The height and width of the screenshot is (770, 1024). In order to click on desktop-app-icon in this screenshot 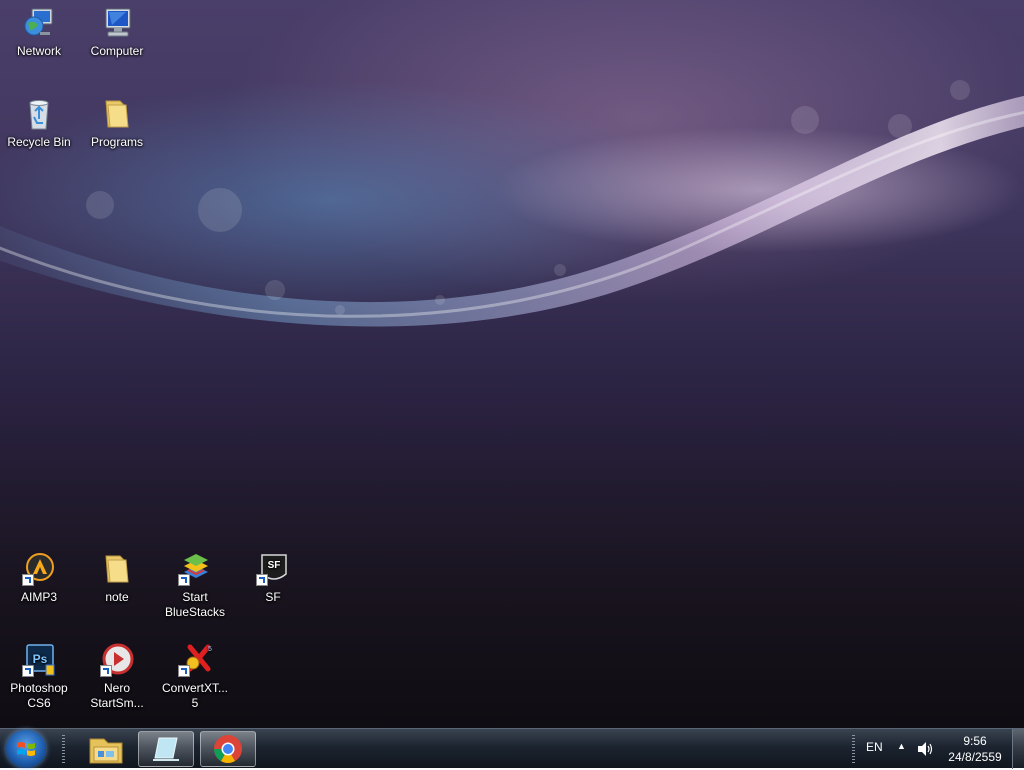, I will do `click(166, 749)`.